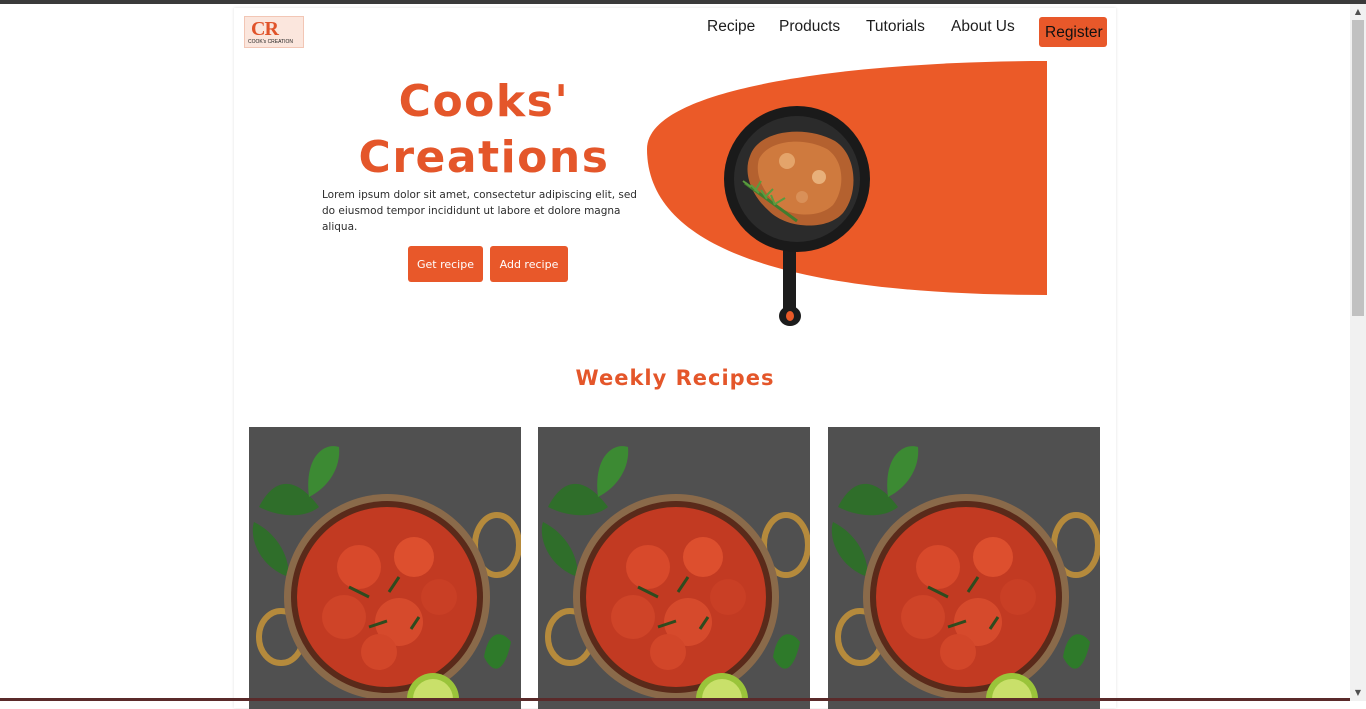  I want to click on add-recipe-button: Add recipe, so click(529, 264).